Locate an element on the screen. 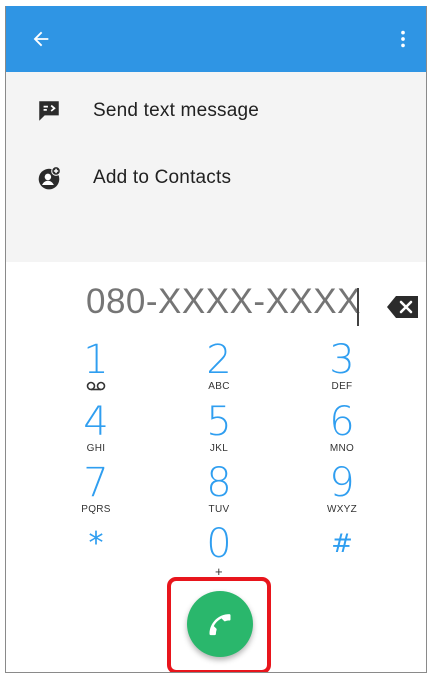 This screenshot has width=431, height=677. app-bar is located at coordinates (216, 39).